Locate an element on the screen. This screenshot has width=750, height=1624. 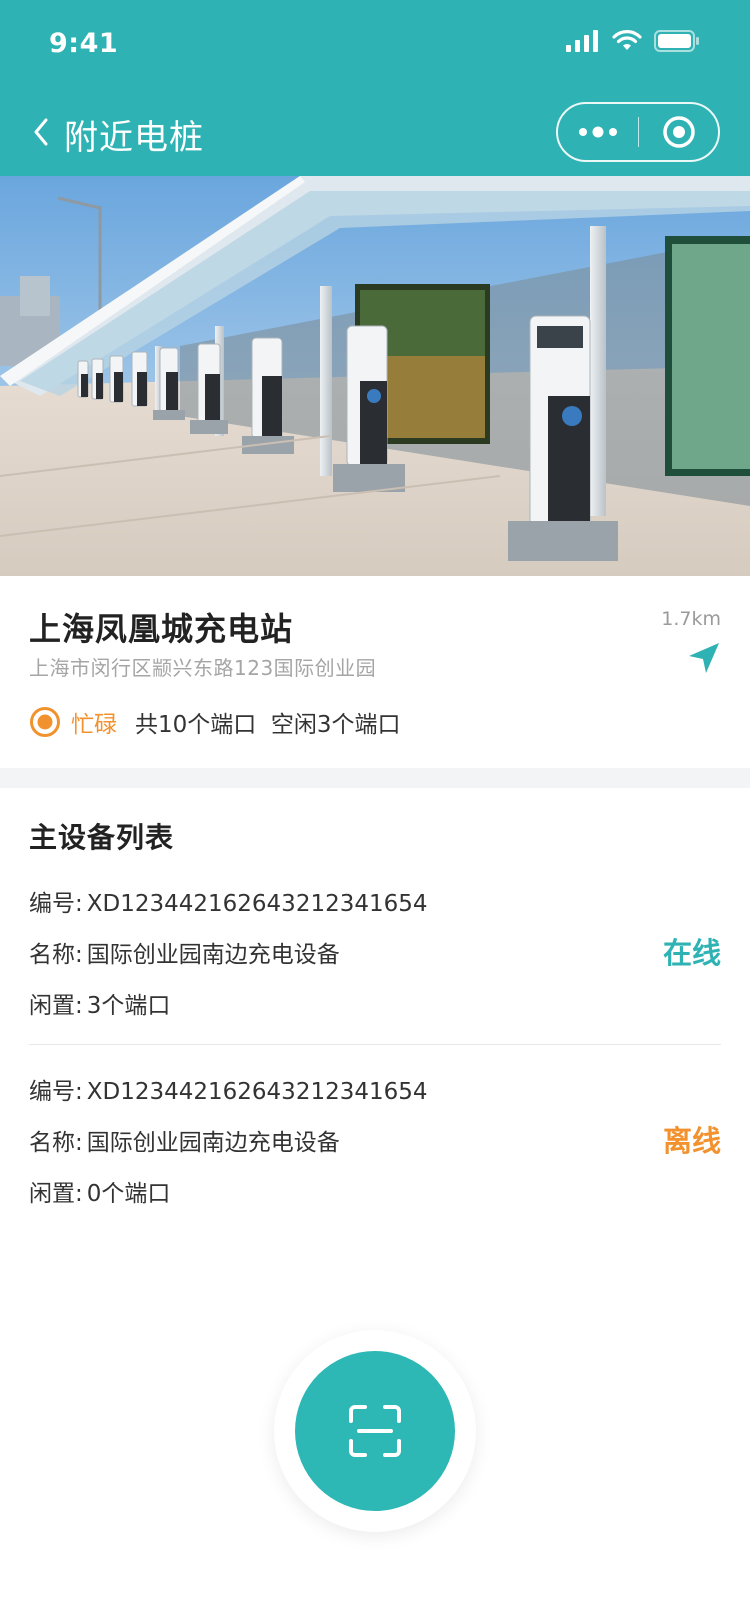
top-bar: 9:41 附近电桩 is located at coordinates (375, 88).